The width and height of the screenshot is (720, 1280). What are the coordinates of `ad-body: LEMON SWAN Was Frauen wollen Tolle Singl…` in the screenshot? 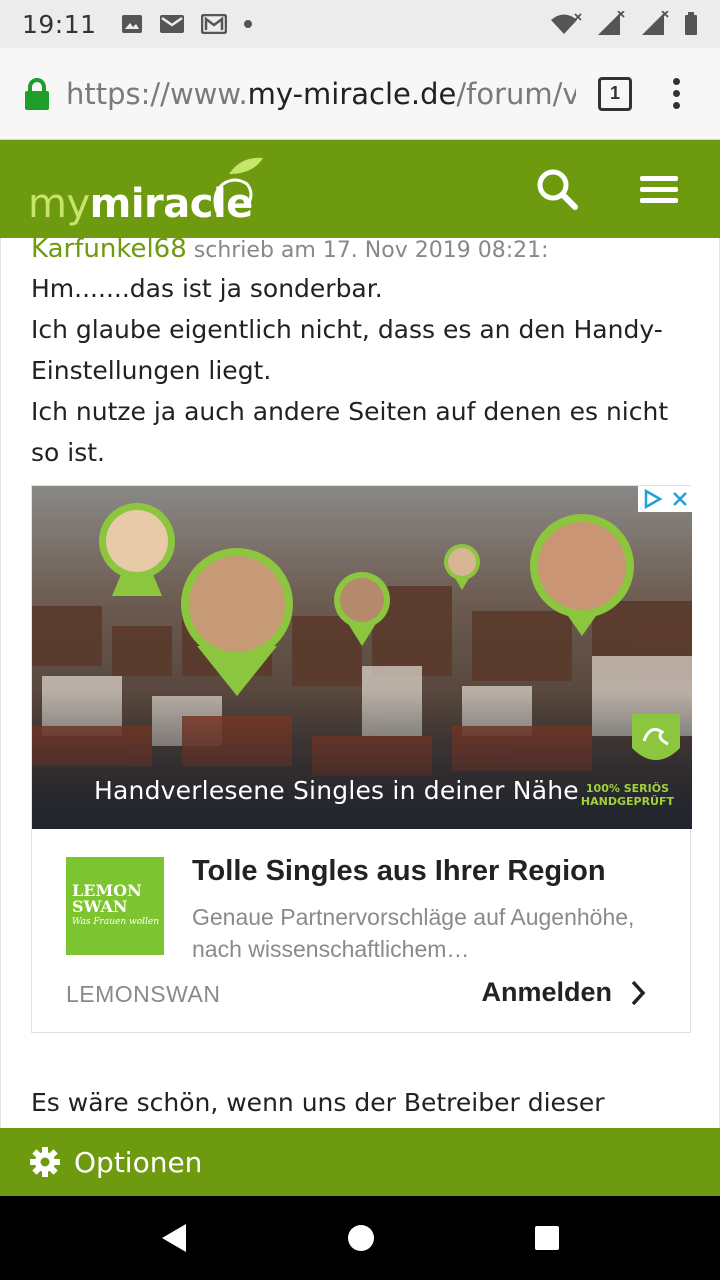 It's located at (361, 931).